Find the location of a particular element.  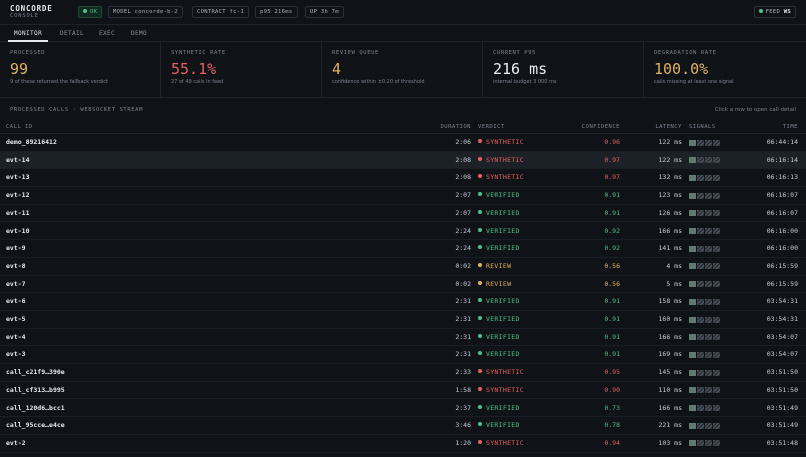

call-id: evt-11 is located at coordinates (18, 212).